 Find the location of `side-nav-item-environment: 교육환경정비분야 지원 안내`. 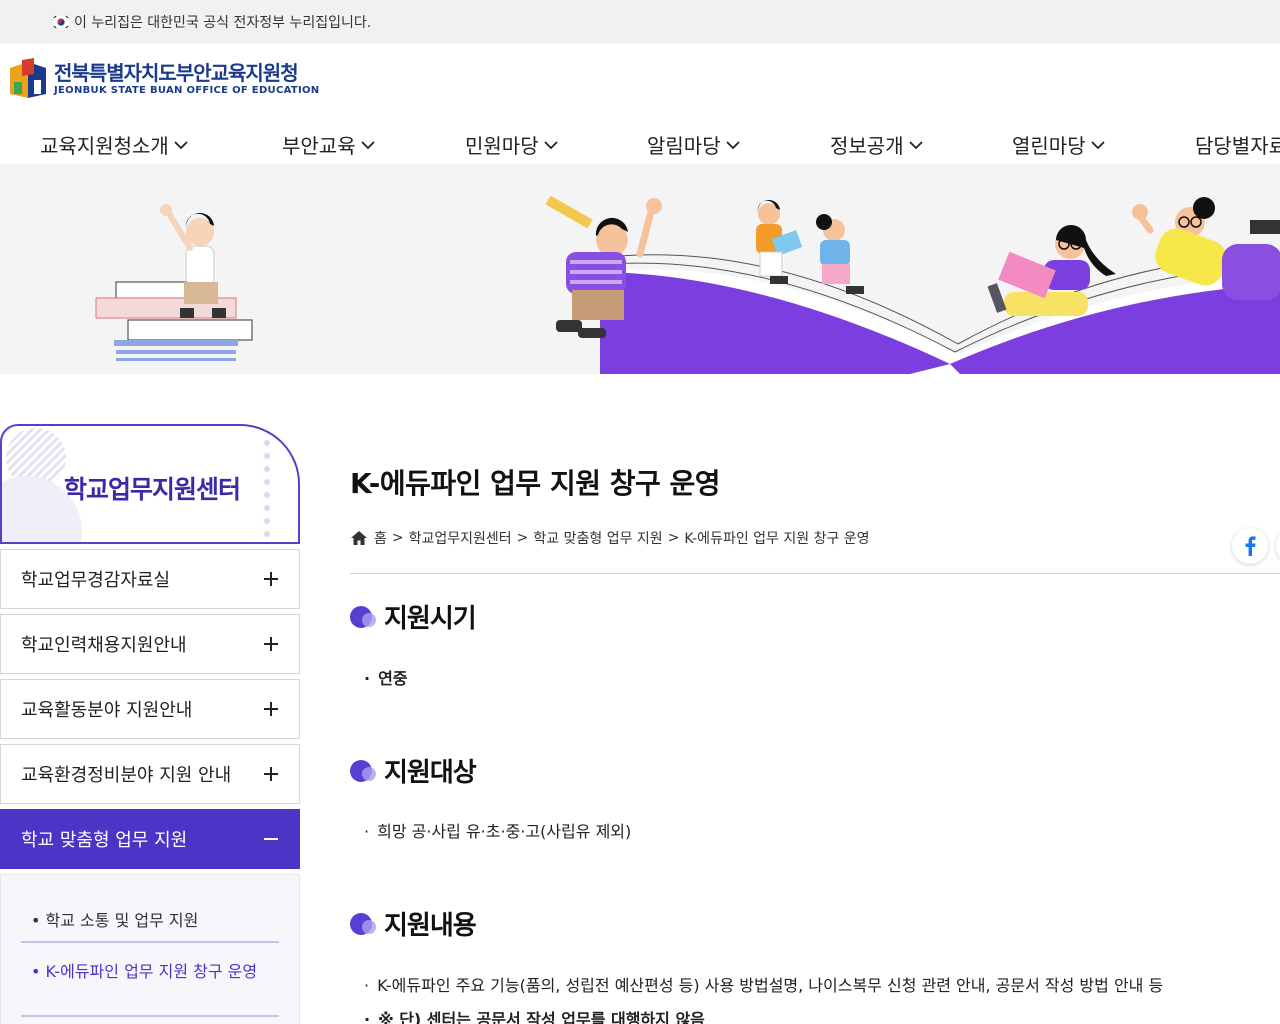

side-nav-item-environment: 교육환경정비분야 지원 안내 is located at coordinates (150, 774).